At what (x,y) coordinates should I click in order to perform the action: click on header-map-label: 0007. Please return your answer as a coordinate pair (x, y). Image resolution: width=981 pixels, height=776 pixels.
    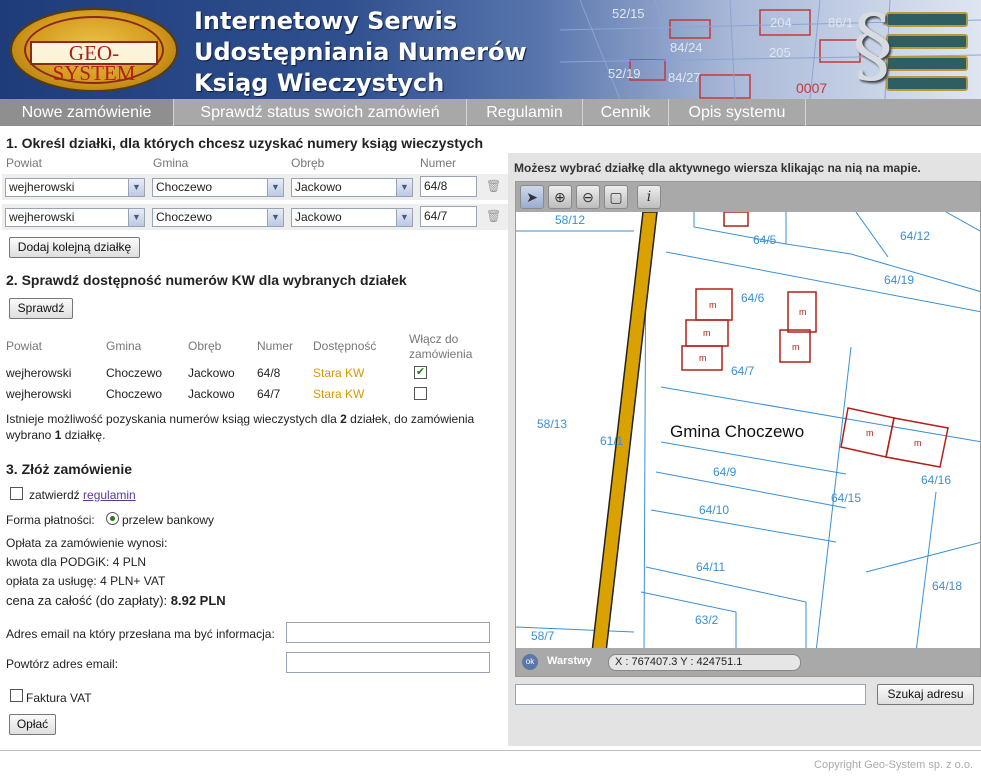
    Looking at the image, I should click on (811, 88).